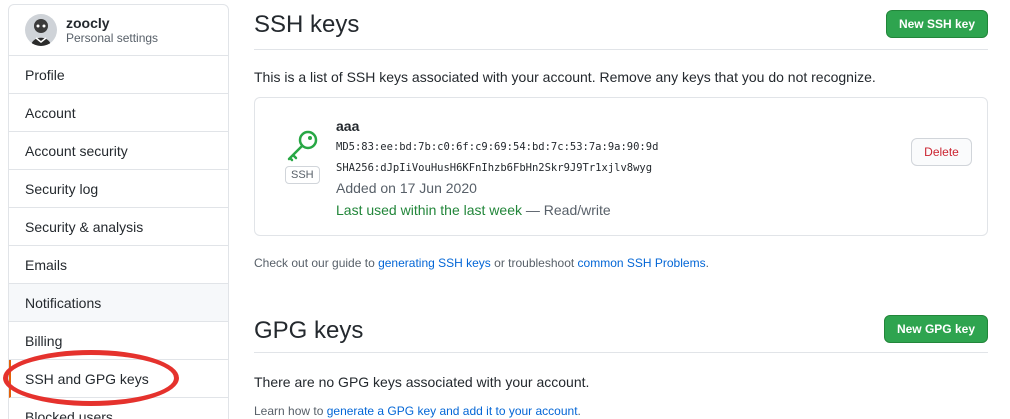 This screenshot has height=419, width=1010. What do you see at coordinates (309, 330) in the screenshot?
I see `gpg-keys-title: GPG keys` at bounding box center [309, 330].